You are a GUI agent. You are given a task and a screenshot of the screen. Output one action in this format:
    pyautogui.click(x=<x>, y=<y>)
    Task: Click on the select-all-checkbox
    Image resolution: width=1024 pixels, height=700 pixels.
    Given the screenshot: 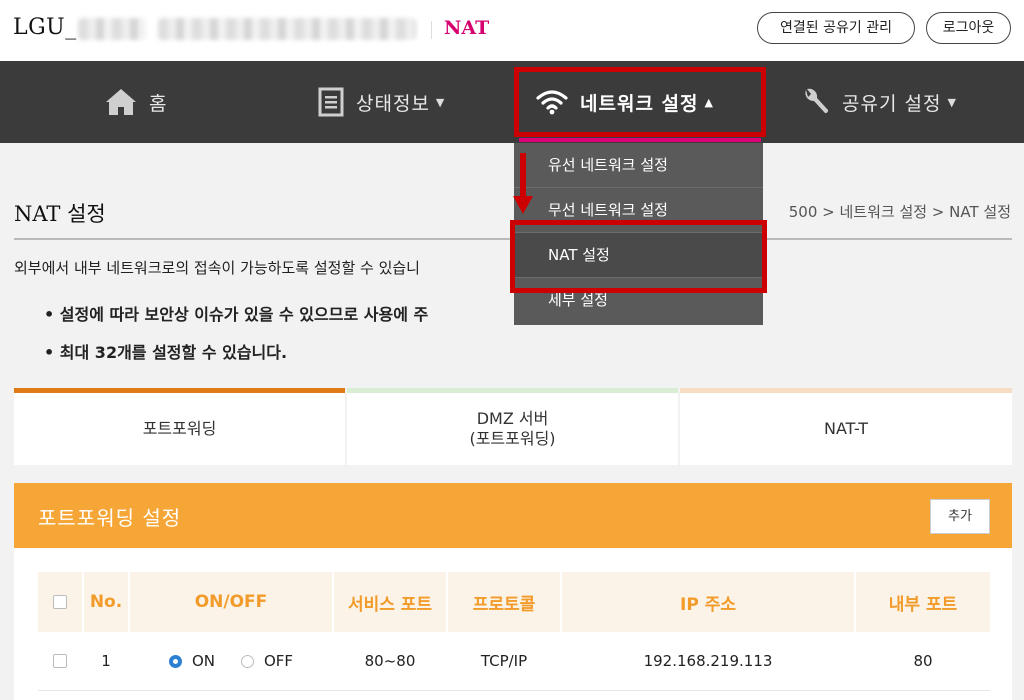 What is the action you would take?
    pyautogui.click(x=60, y=602)
    